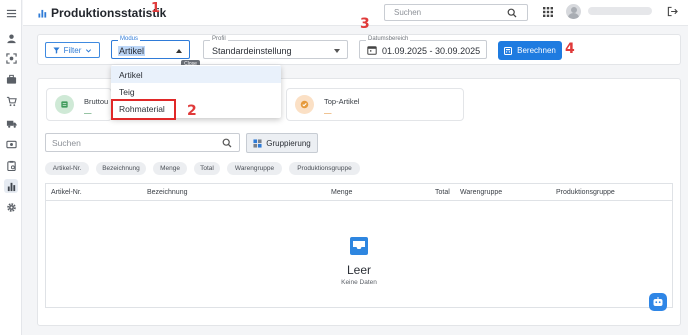 The image size is (688, 335). I want to click on stat-card-brutto: Bruttou —, so click(79, 104).